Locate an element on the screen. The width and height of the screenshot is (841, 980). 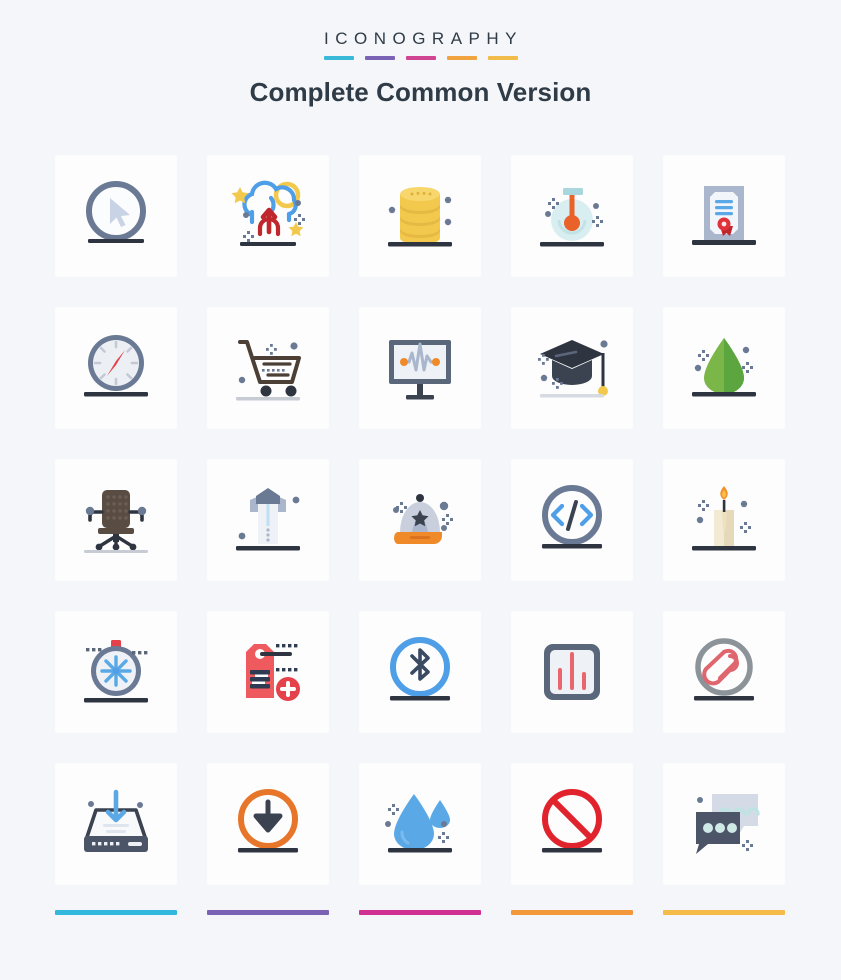
graduation-cap-icon is located at coordinates (573, 369).